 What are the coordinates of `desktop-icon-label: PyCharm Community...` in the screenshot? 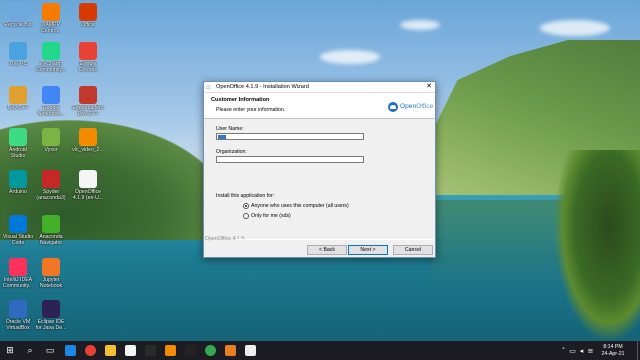 It's located at (51, 67).